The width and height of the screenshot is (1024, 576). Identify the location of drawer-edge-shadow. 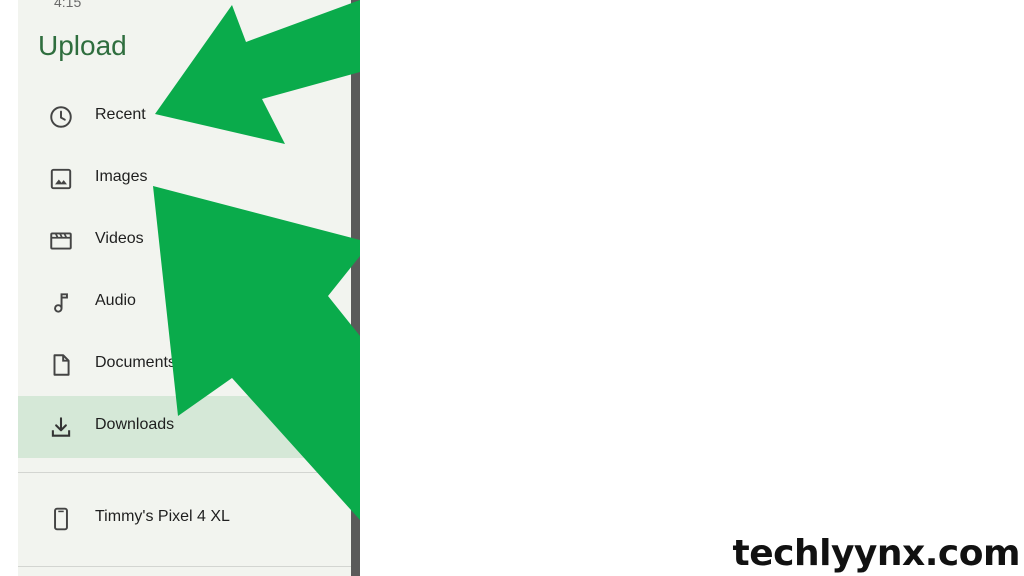
(355, 288).